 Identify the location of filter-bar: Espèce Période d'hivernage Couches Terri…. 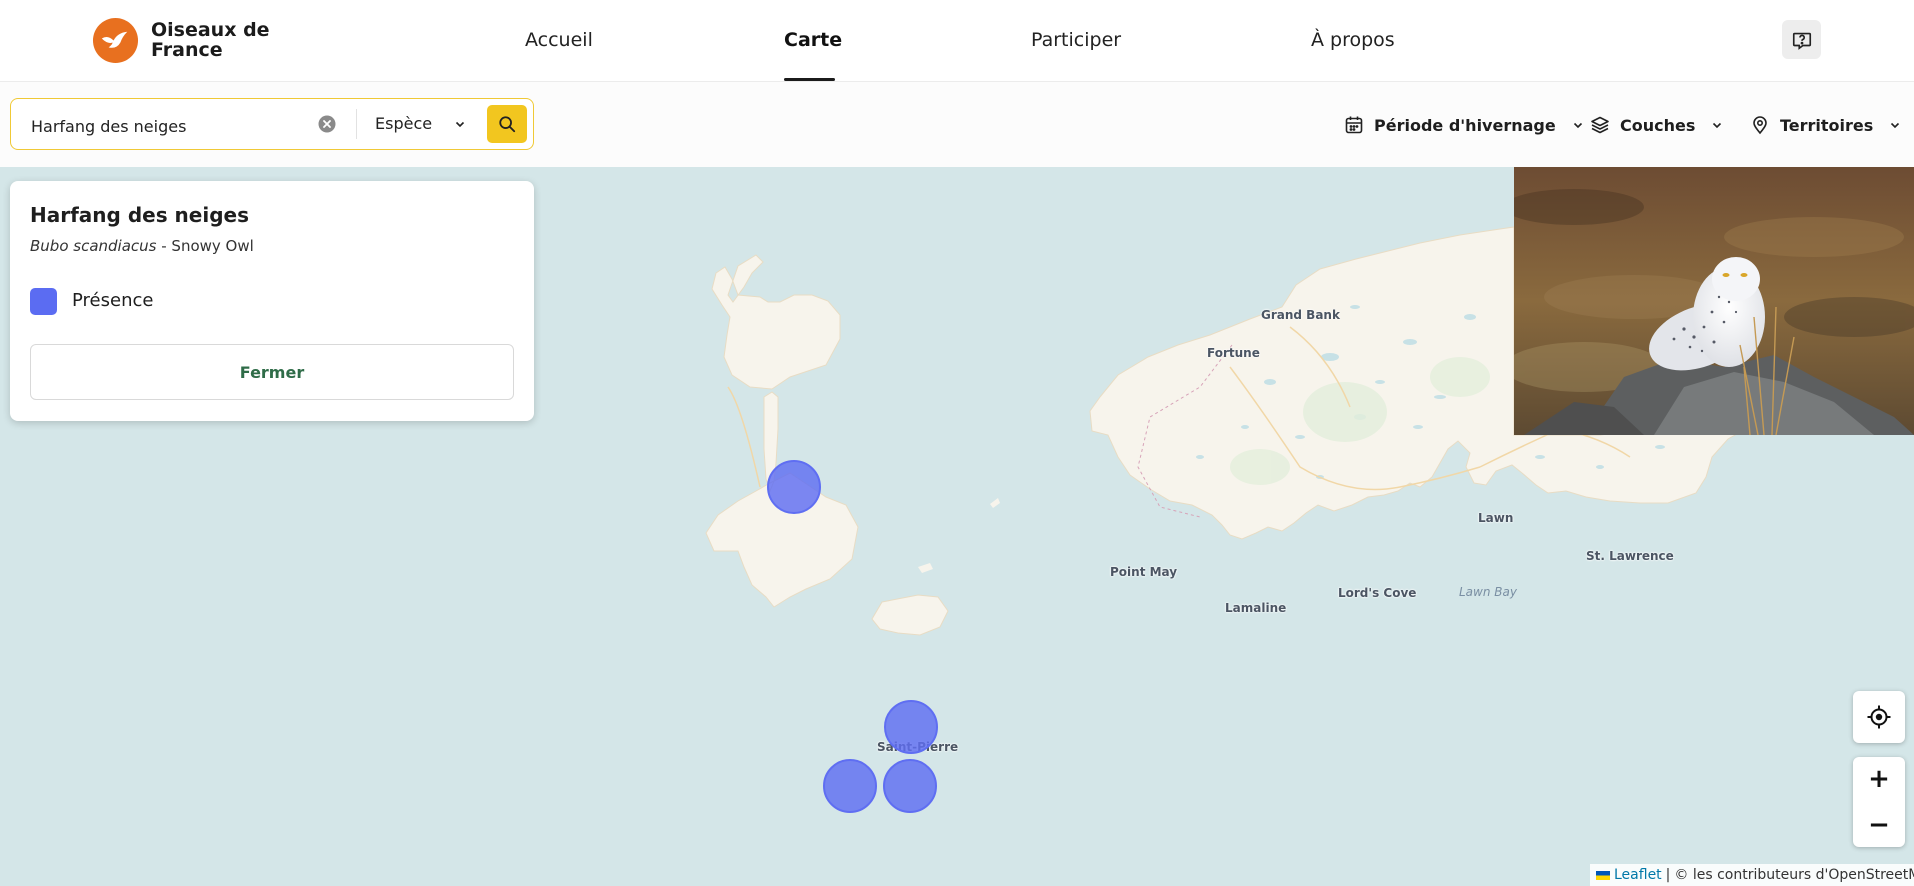
(957, 124).